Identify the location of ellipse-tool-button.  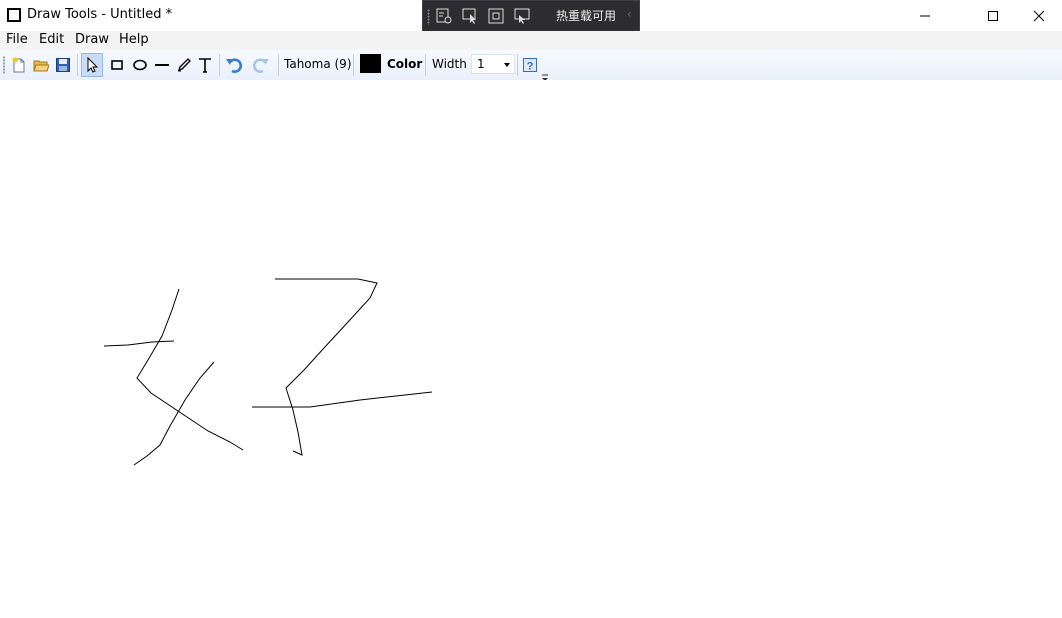
(140, 65).